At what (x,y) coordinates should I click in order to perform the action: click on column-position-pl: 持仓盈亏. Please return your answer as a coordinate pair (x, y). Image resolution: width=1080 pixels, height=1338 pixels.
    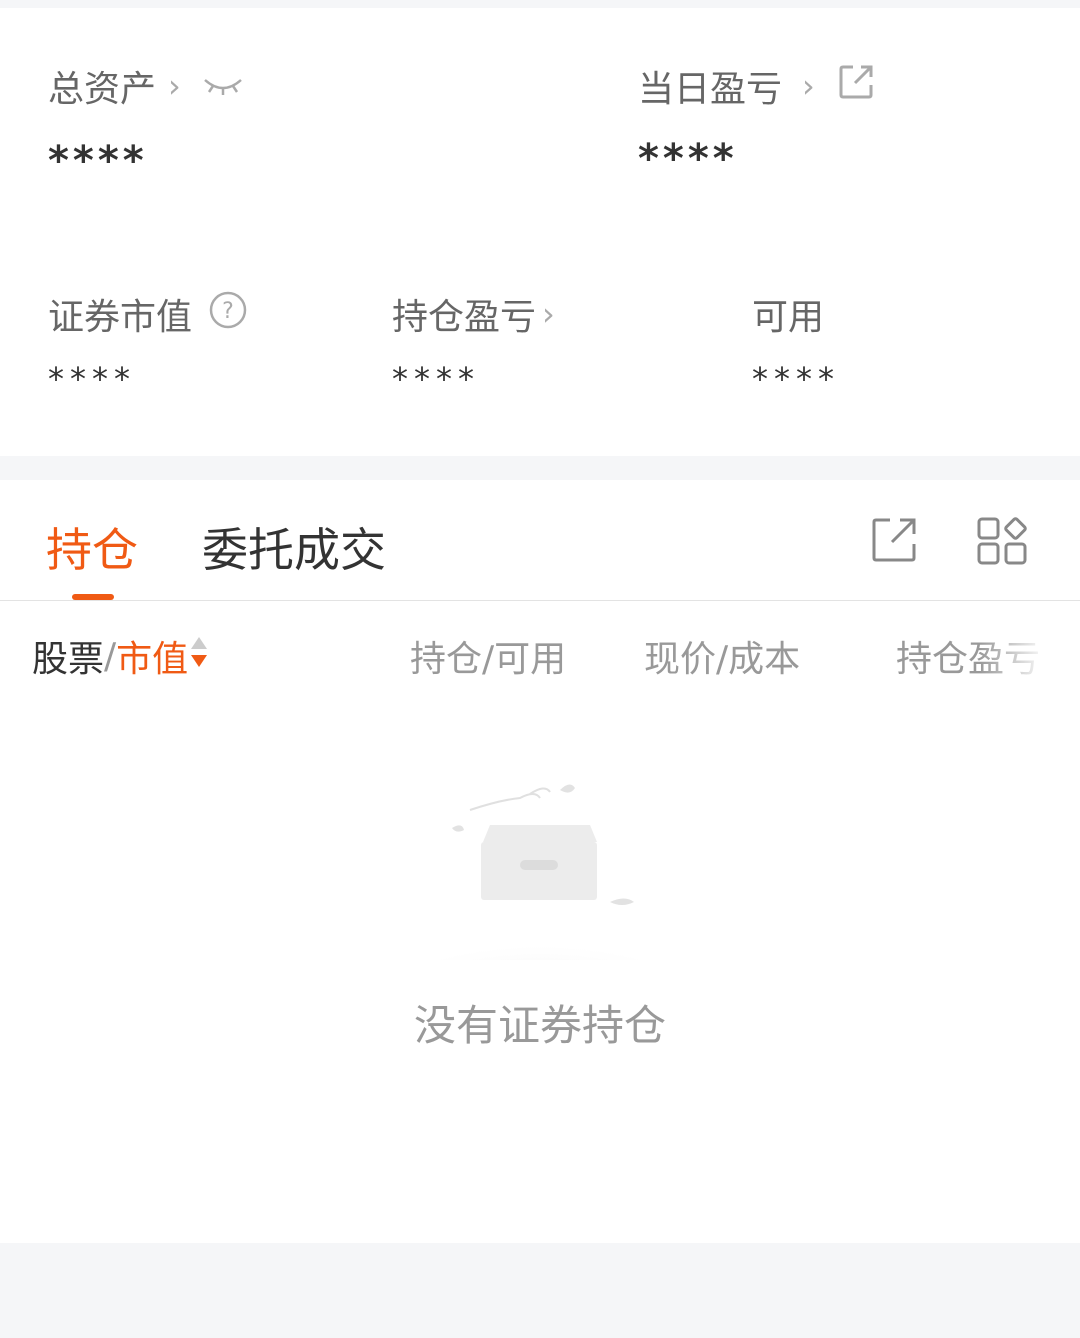
    Looking at the image, I should click on (972, 656).